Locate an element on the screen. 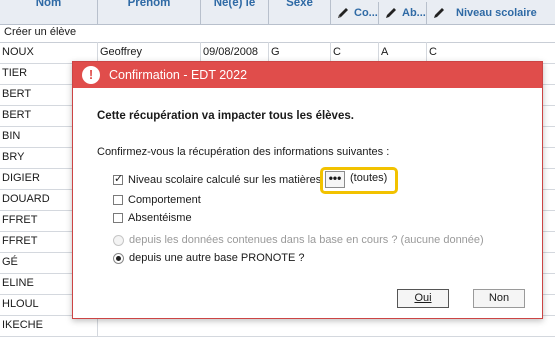 This screenshot has height=337, width=555. oui-button: Oui is located at coordinates (423, 298).